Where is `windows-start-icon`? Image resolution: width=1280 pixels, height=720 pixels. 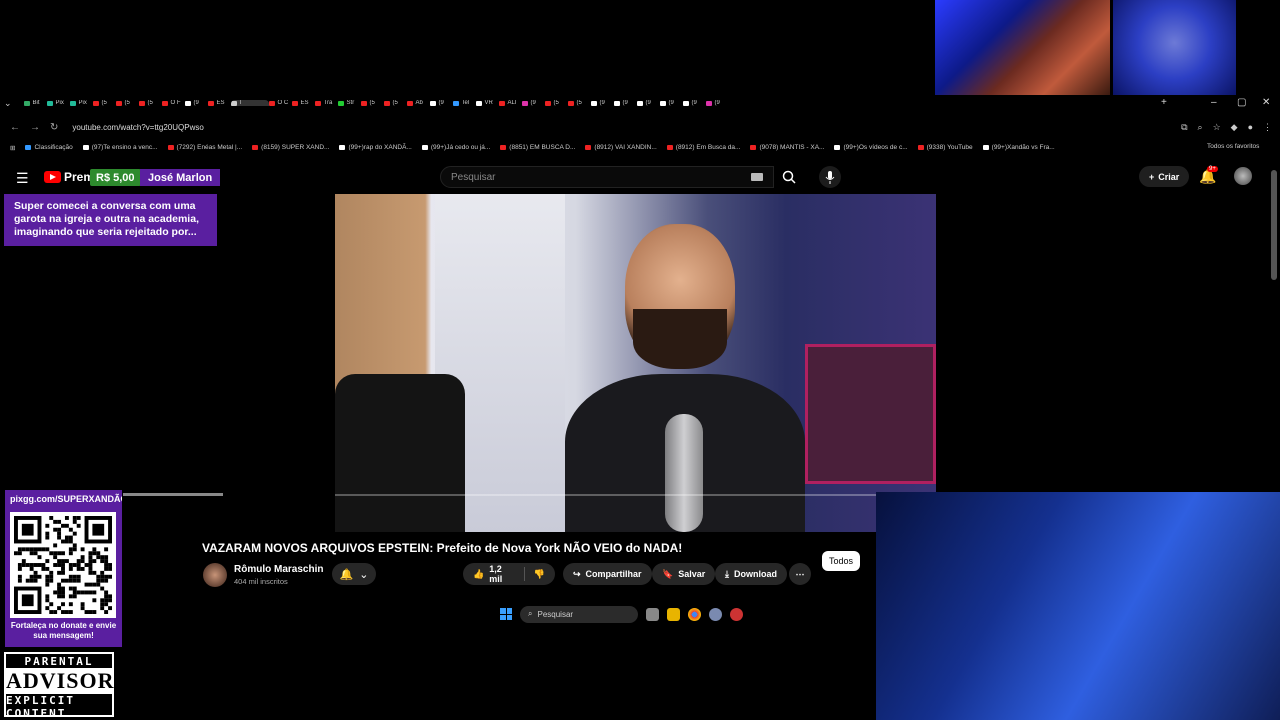
windows-start-icon is located at coordinates (506, 614).